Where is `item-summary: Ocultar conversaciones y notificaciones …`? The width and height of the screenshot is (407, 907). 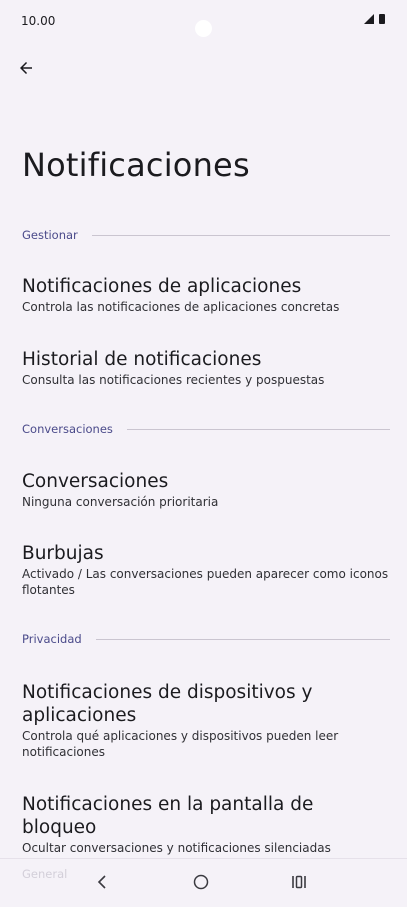
item-summary: Ocultar conversaciones y notificaciones … is located at coordinates (176, 848).